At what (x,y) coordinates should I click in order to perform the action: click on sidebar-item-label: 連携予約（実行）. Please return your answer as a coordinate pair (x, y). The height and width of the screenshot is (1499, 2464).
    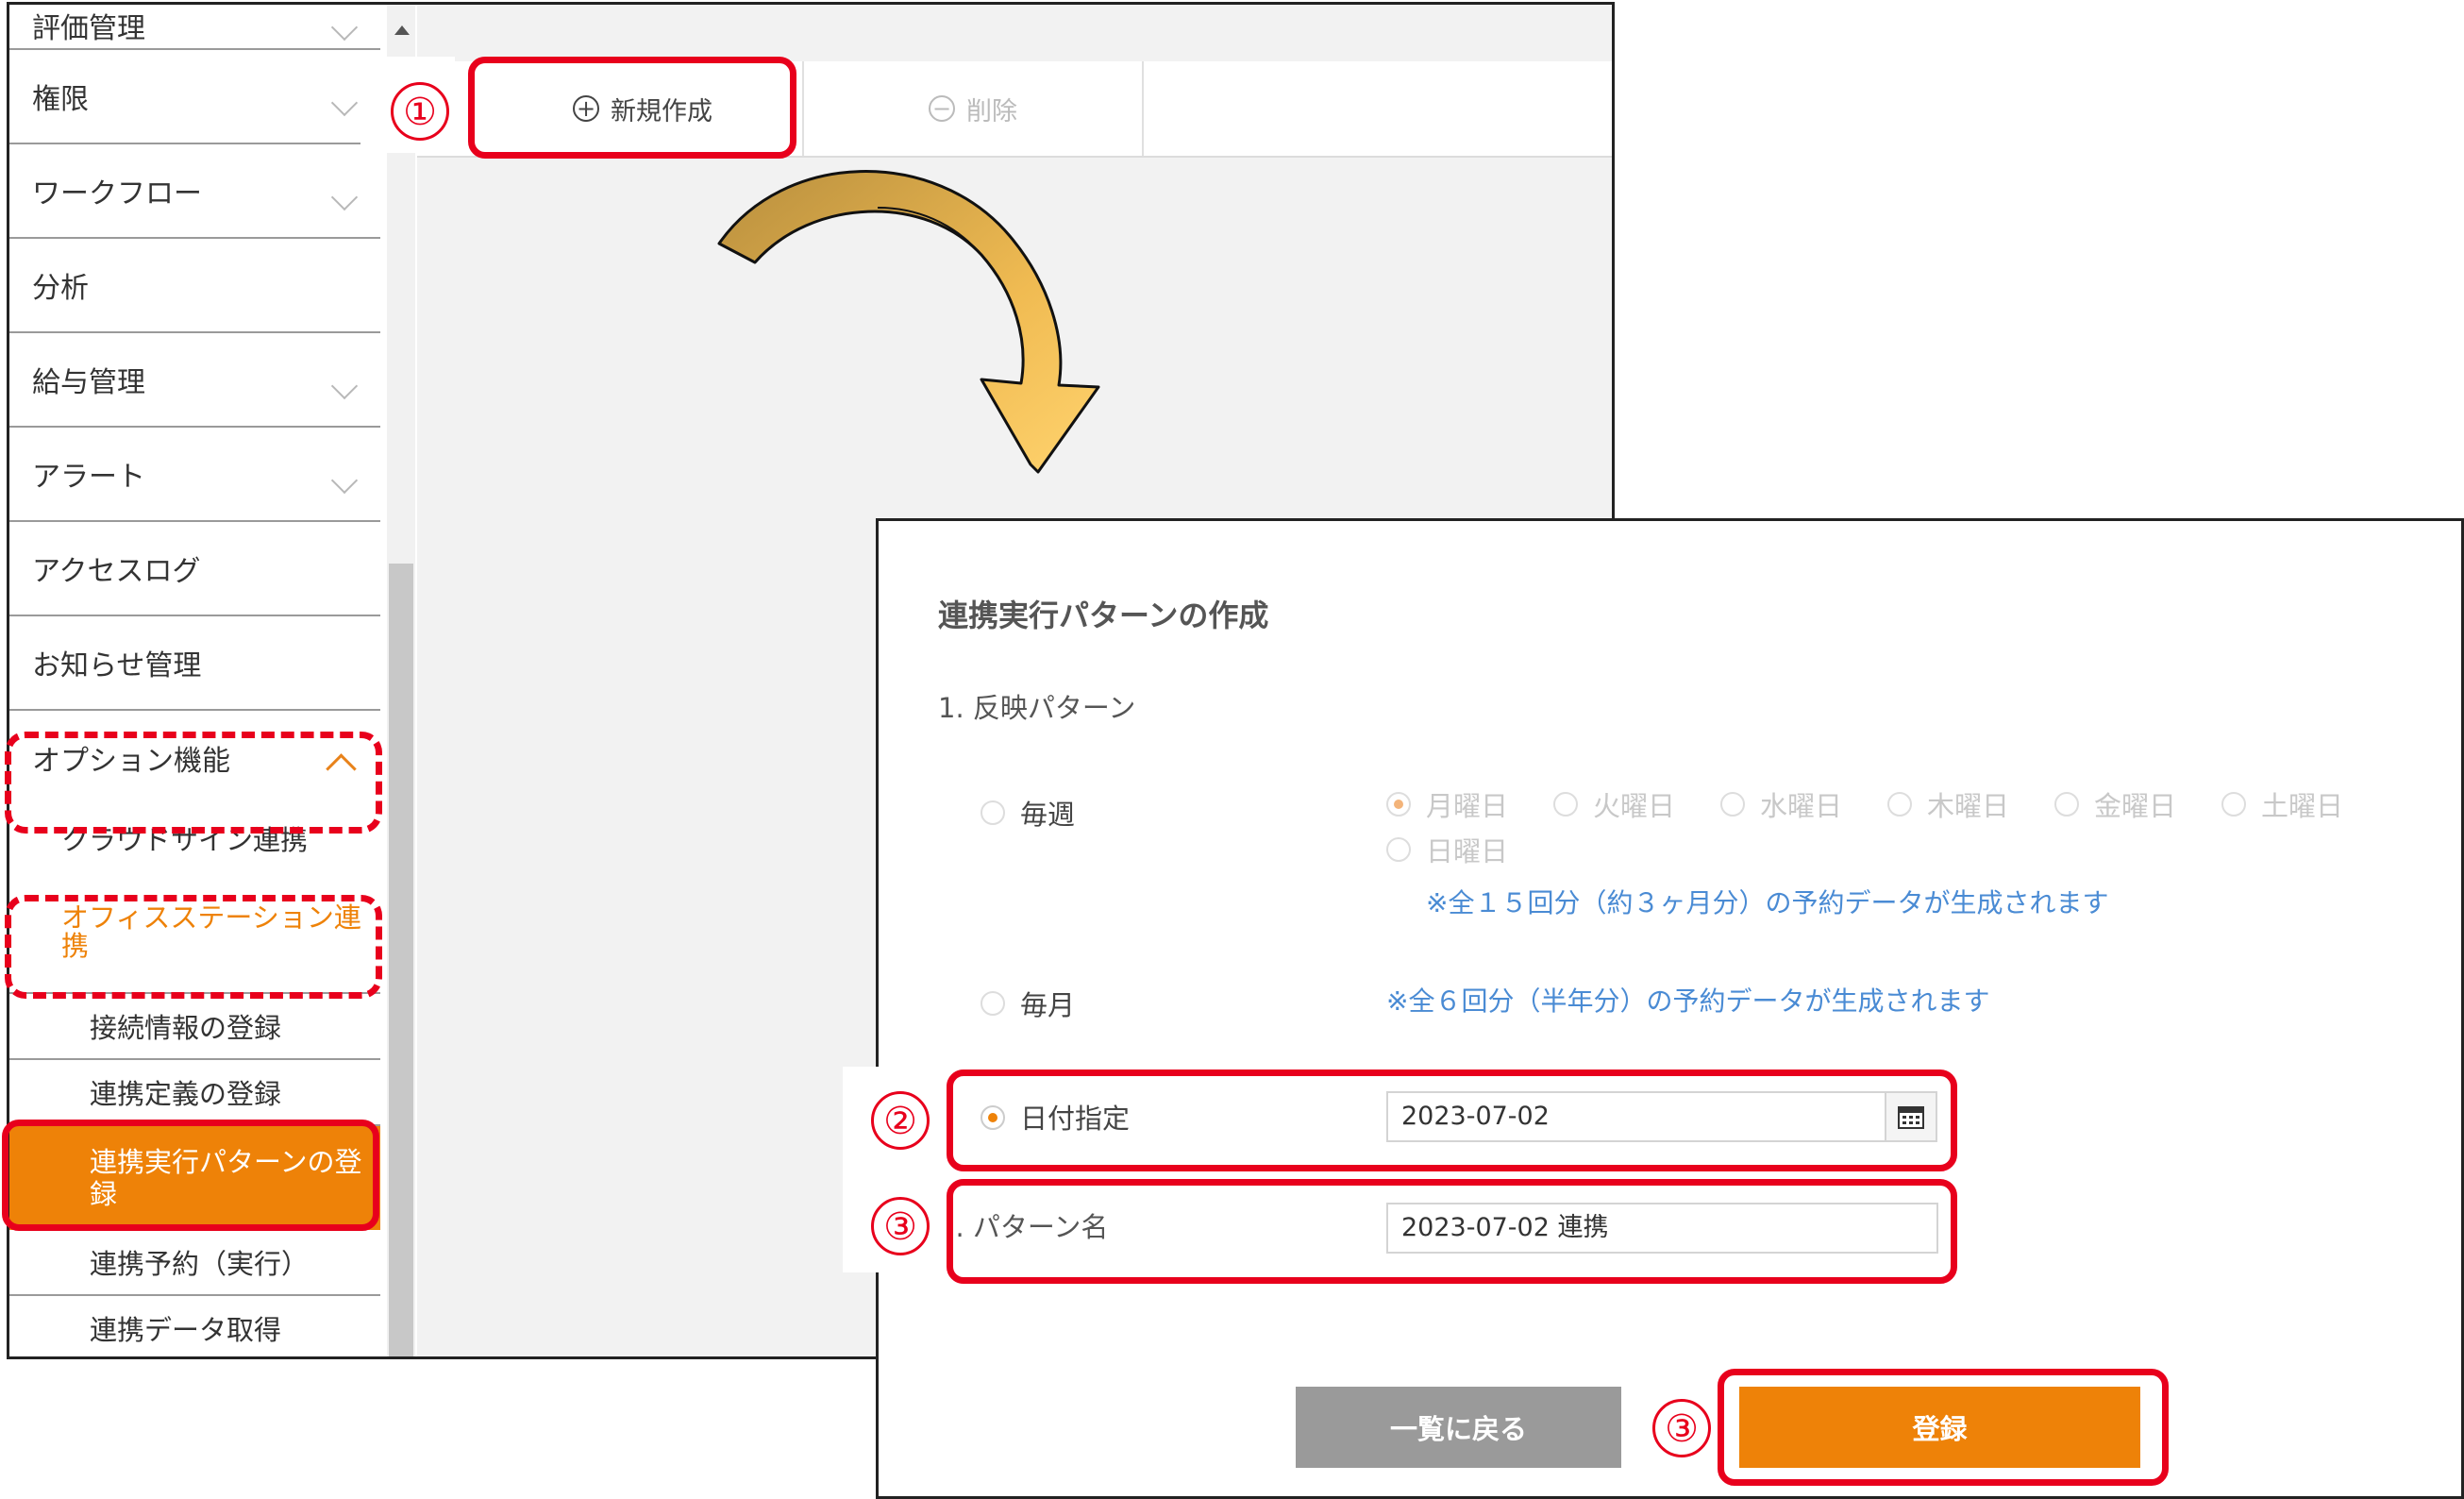
    Looking at the image, I should click on (200, 1264).